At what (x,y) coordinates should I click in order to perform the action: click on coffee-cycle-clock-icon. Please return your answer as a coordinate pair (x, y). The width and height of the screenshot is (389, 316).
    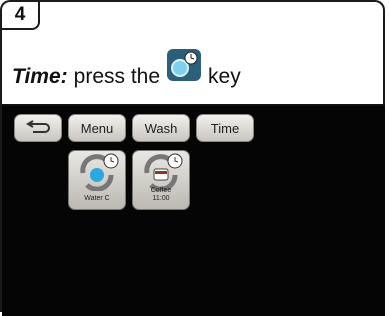
    Looking at the image, I should click on (163, 172).